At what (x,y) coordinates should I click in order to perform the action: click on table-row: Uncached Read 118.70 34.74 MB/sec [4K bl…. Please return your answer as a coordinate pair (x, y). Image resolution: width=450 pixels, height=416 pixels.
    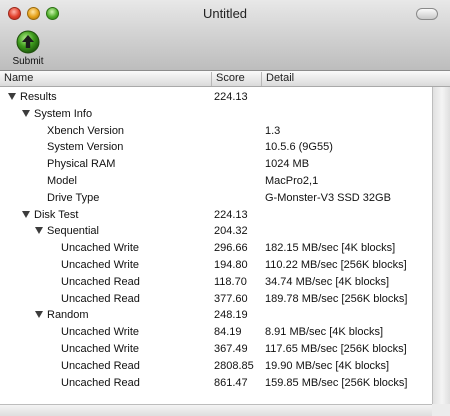
    Looking at the image, I should click on (216, 282).